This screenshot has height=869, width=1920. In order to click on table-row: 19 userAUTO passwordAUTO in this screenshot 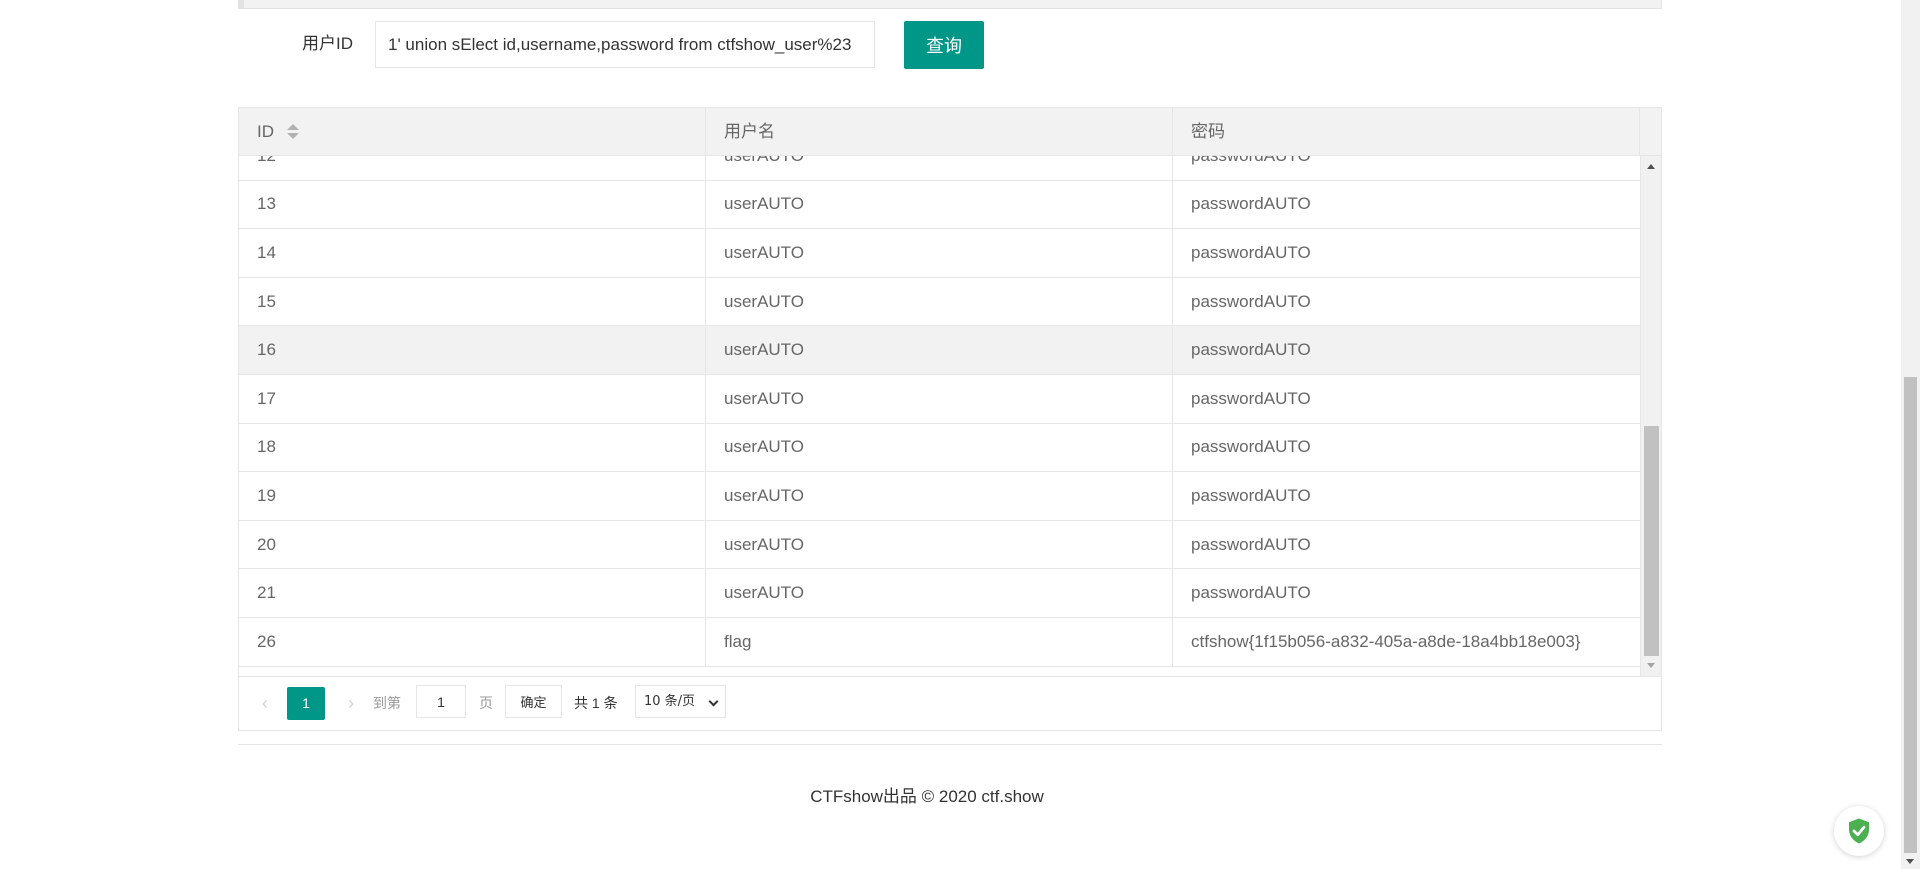, I will do `click(939, 496)`.